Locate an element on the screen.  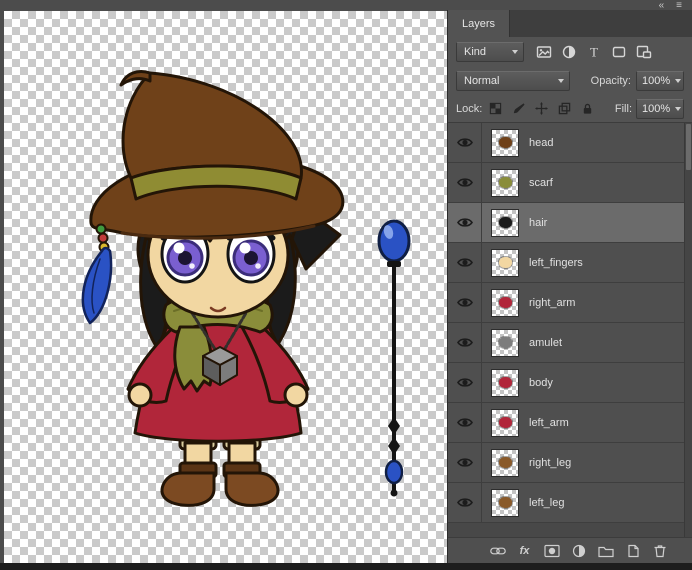
layer-row: hair is located at coordinates (566, 223).